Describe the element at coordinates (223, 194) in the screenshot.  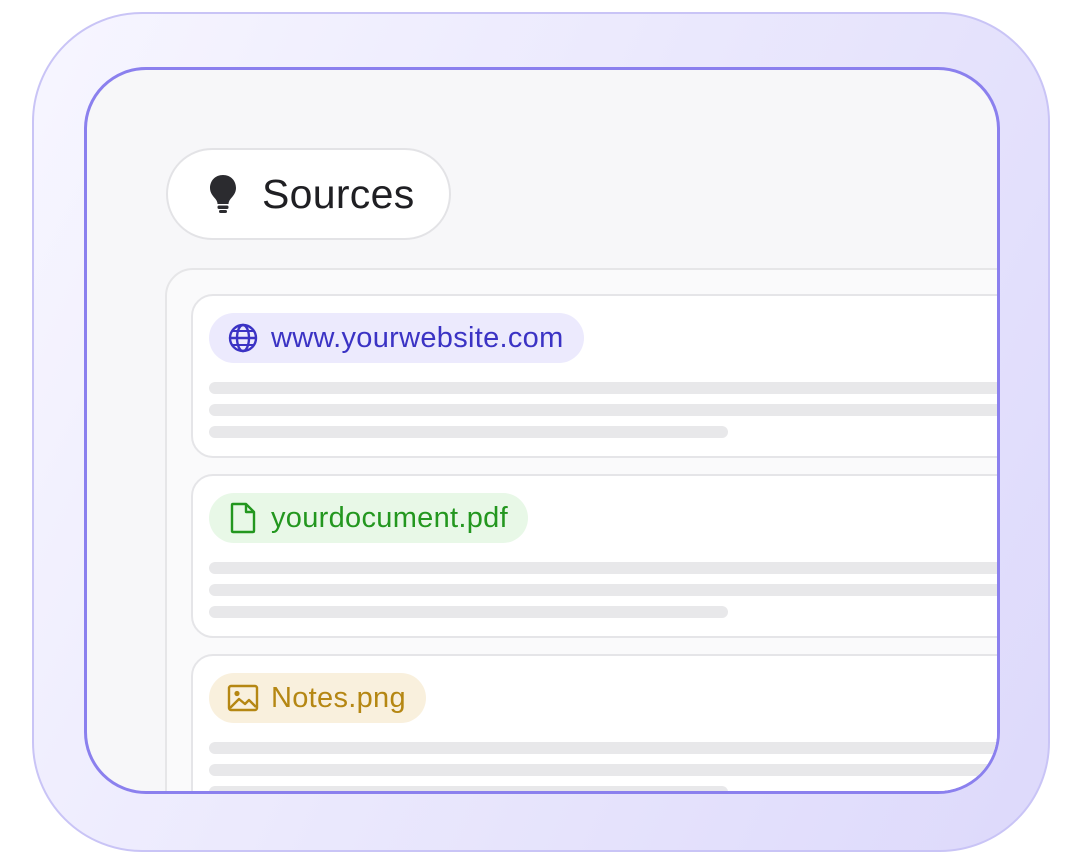
I see `lightbulb-icon` at that location.